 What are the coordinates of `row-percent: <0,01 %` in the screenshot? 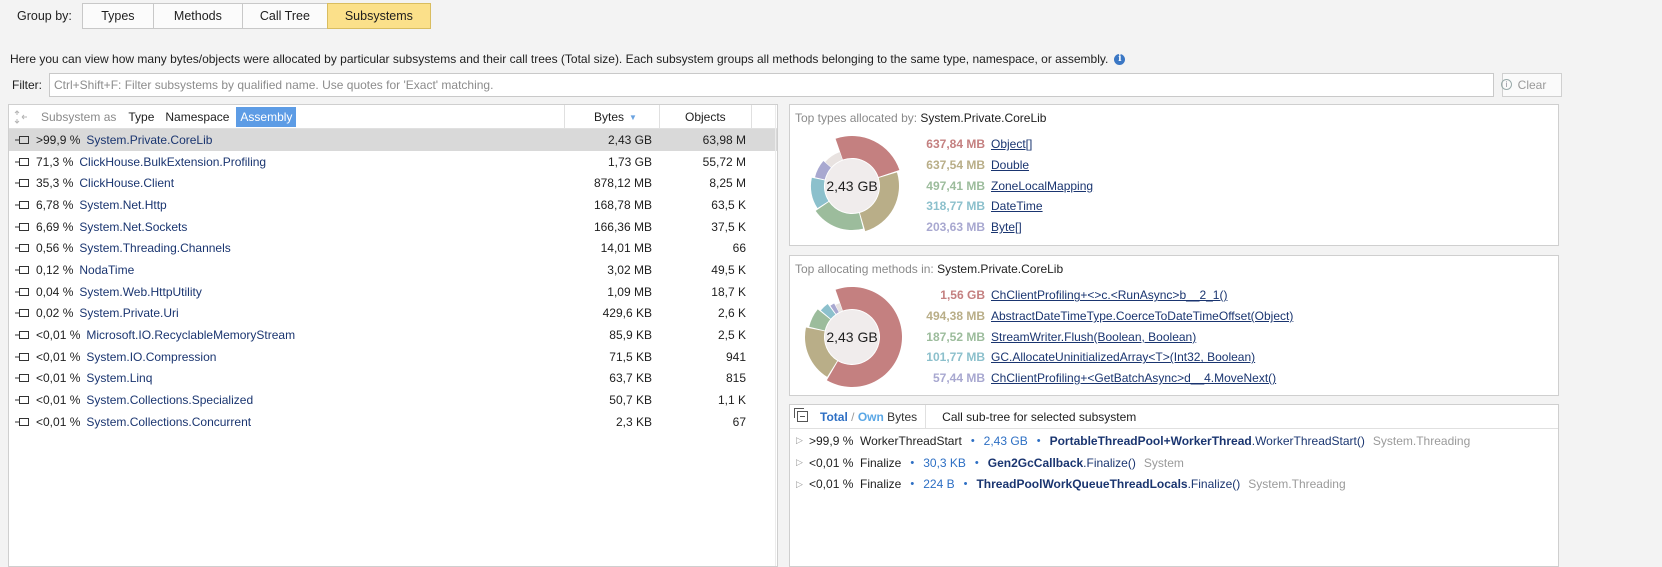 It's located at (58, 378).